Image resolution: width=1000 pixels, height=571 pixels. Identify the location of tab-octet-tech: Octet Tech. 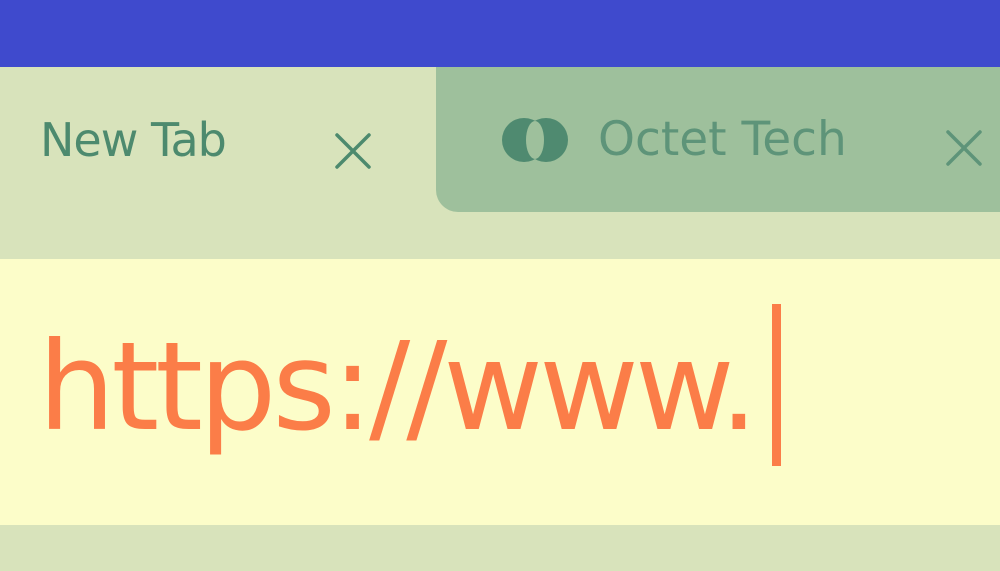
(718, 139).